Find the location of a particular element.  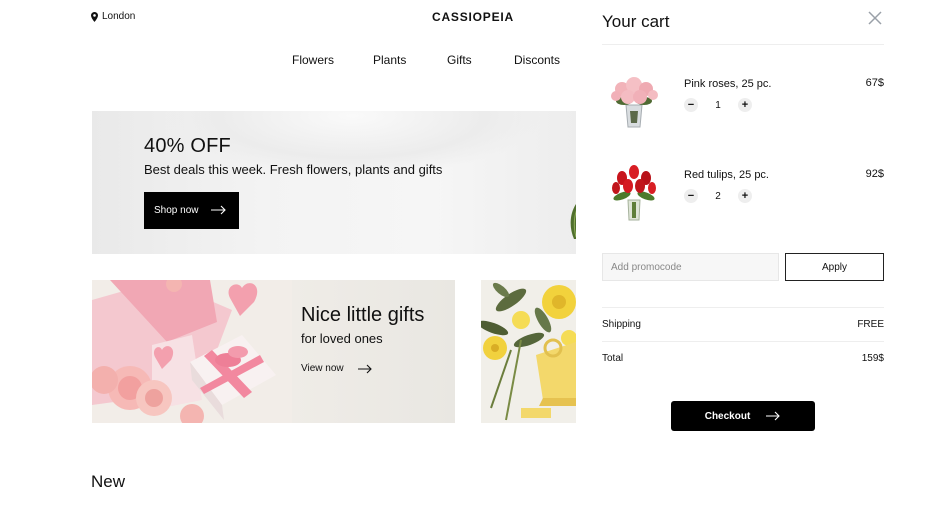

flowers-promo-image is located at coordinates (528, 351).